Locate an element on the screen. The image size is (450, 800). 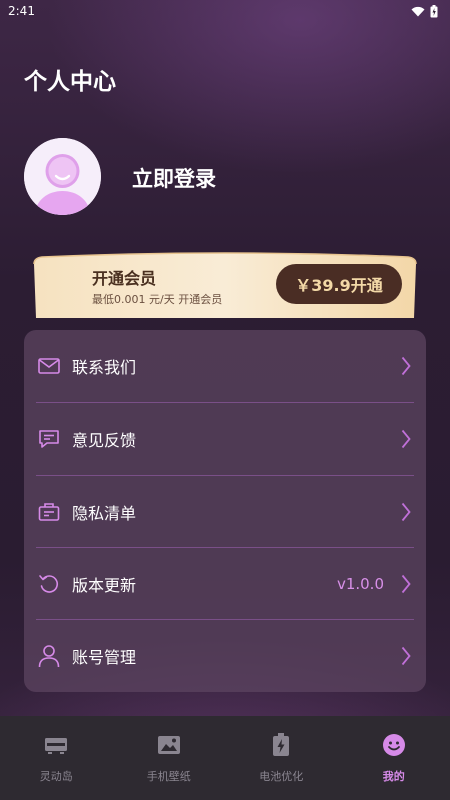
vip-title: 开通会员 is located at coordinates (124, 278).